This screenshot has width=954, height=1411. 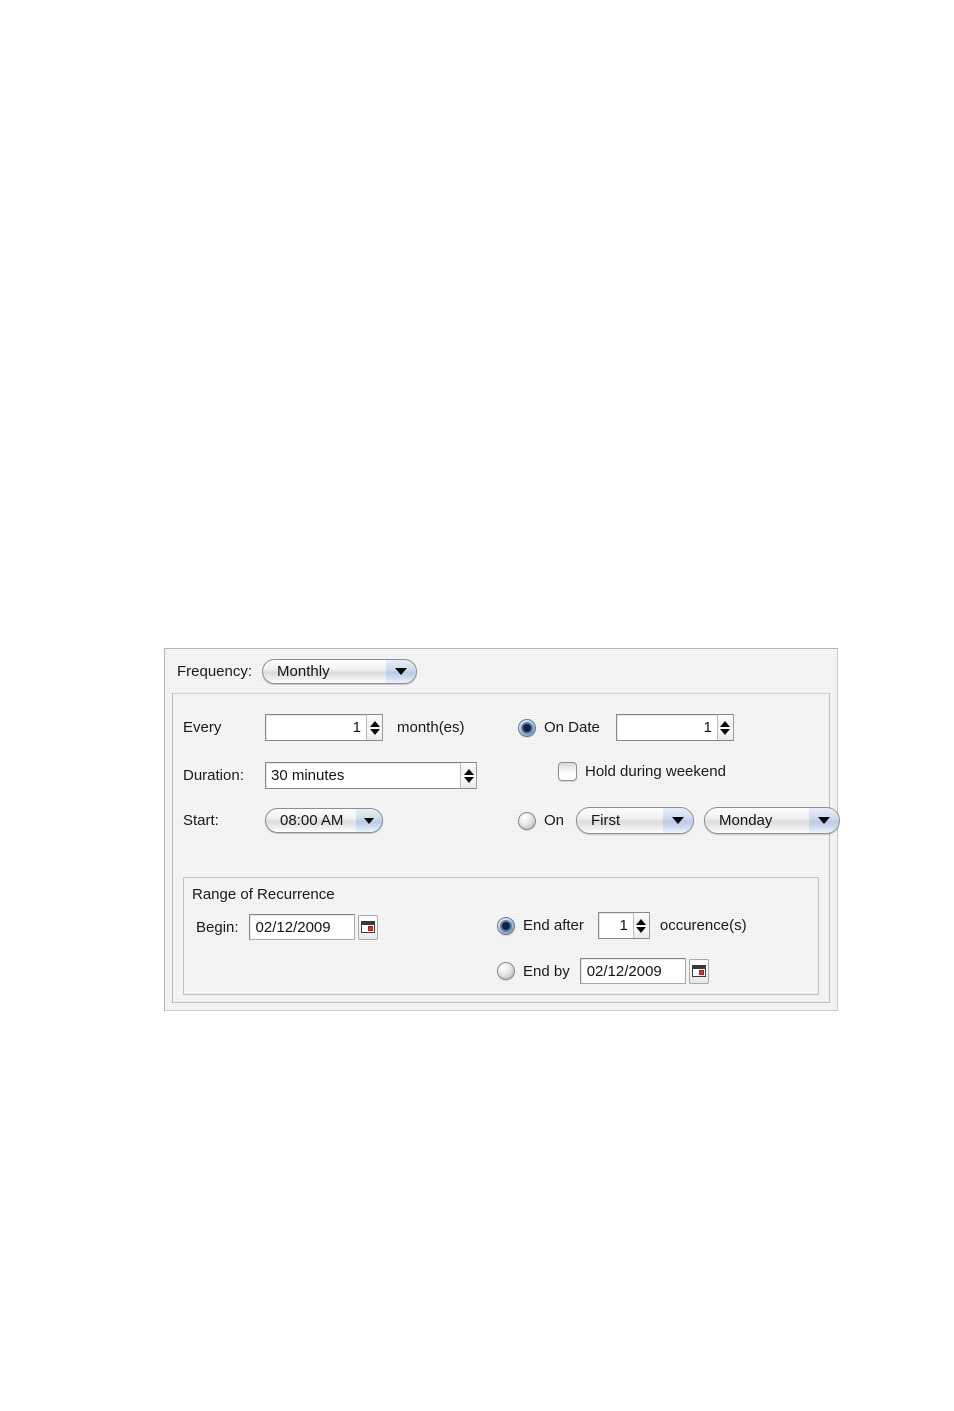 What do you see at coordinates (553, 925) in the screenshot?
I see `end-after-label: End after` at bounding box center [553, 925].